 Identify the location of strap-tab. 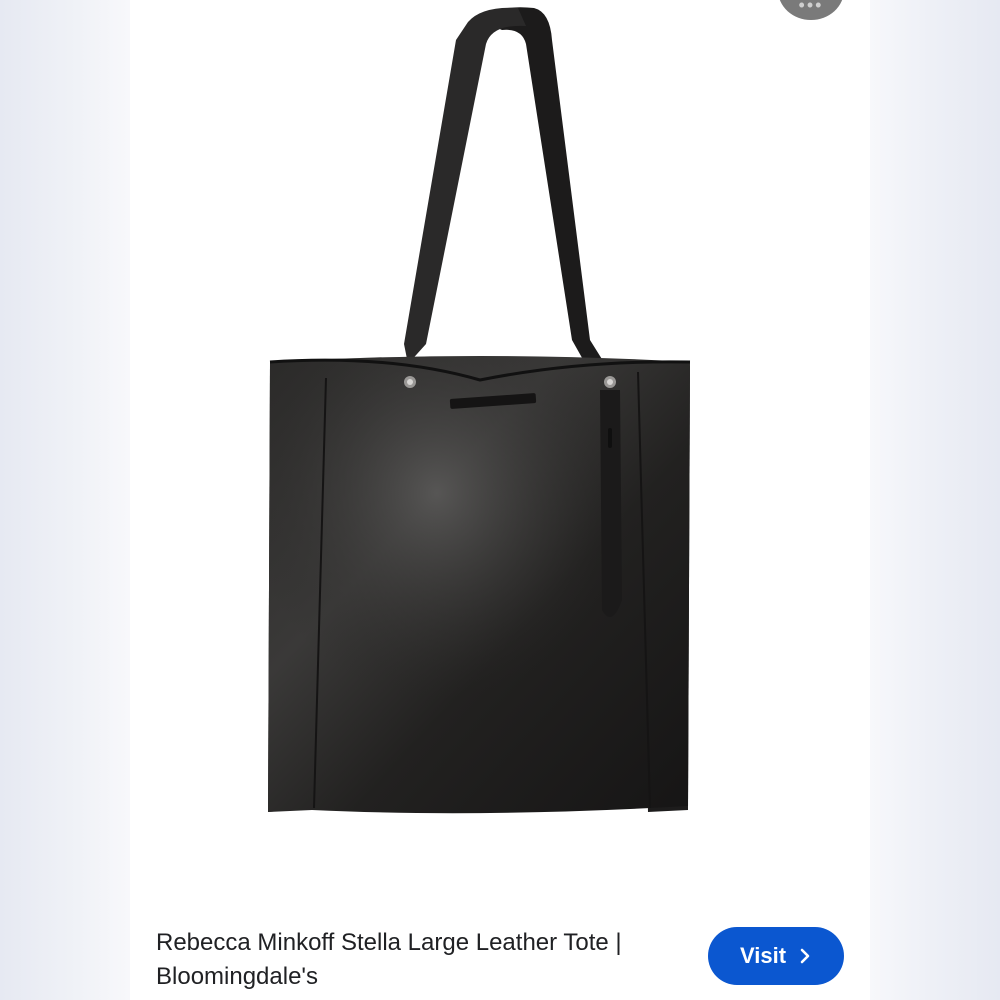
(611, 504).